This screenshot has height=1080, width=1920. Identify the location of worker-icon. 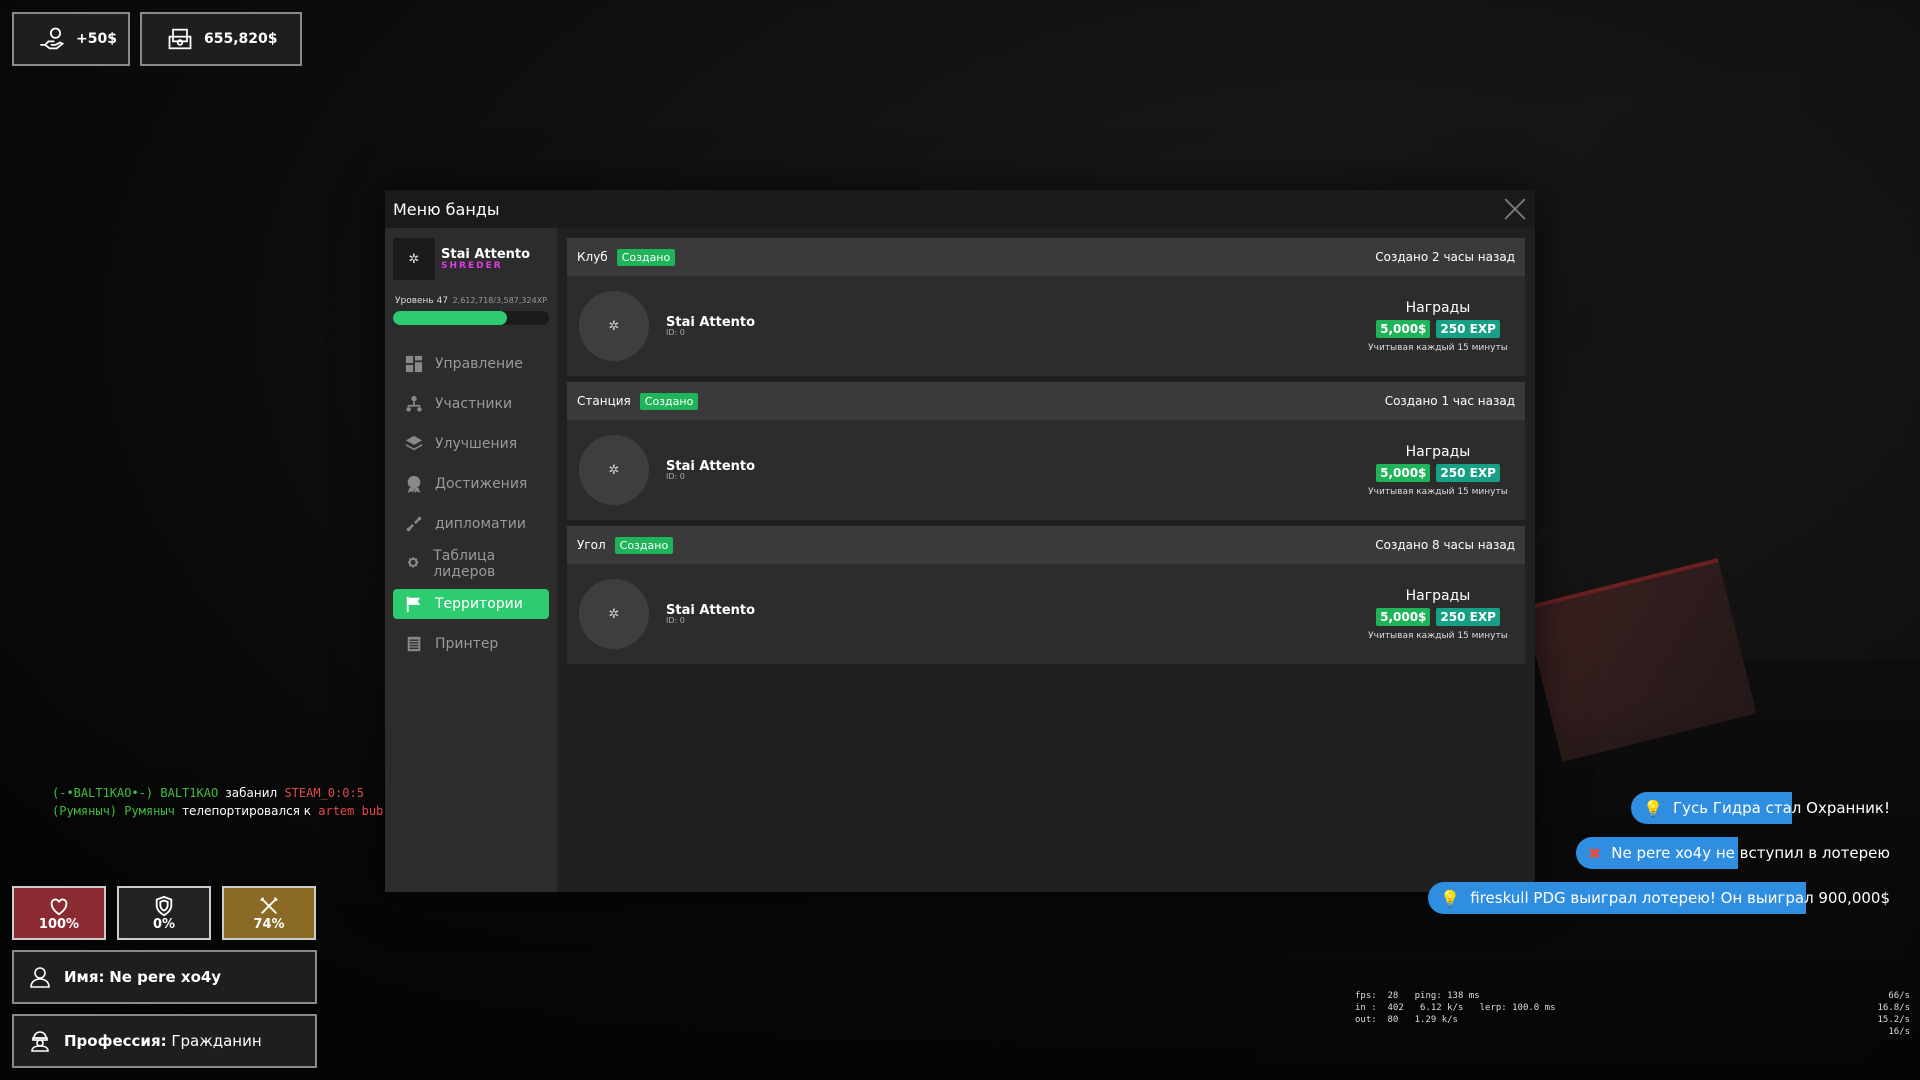
(40, 1041).